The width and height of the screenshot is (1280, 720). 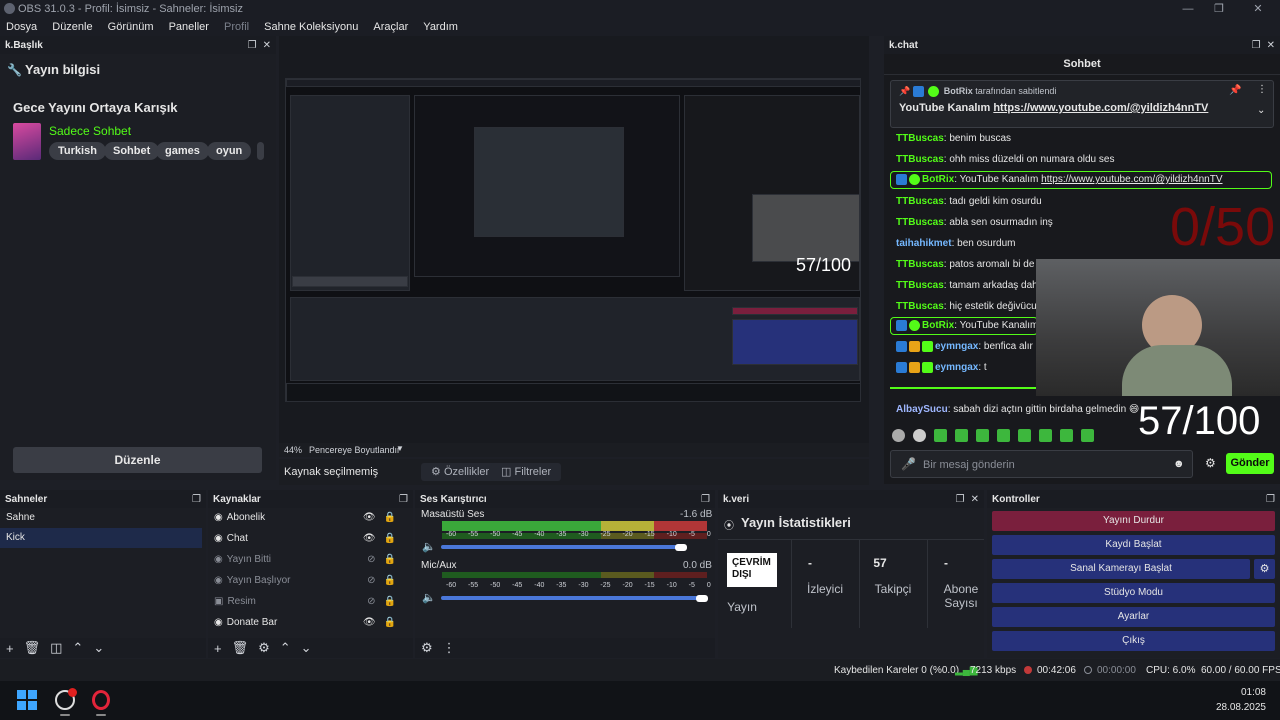 What do you see at coordinates (1235, 90) in the screenshot?
I see `unpin-icon: 📌` at bounding box center [1235, 90].